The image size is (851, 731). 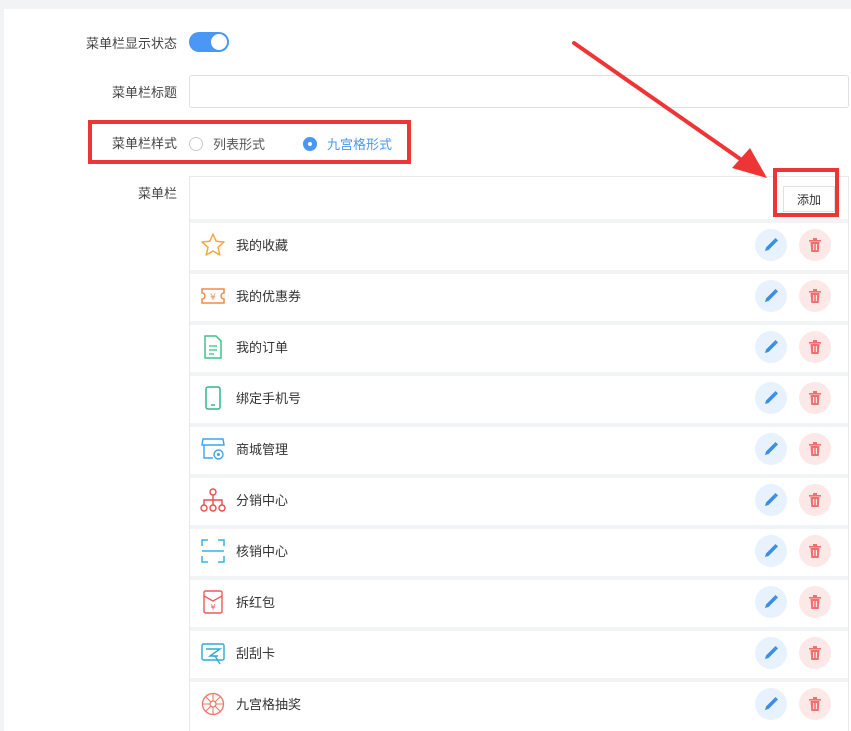 I want to click on menu-item-name: 商城管理, so click(x=262, y=450).